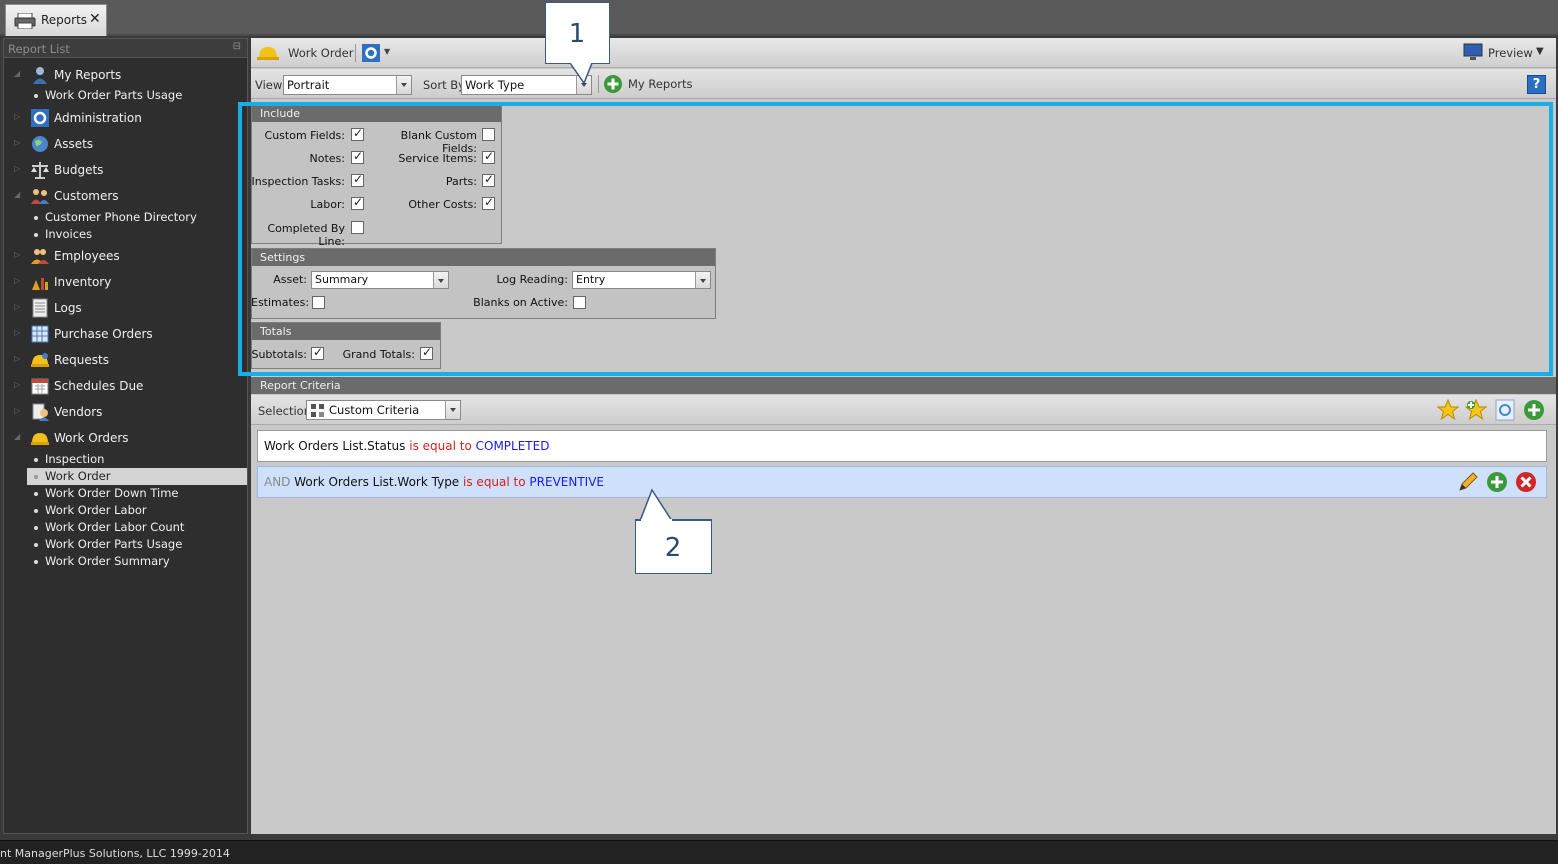  What do you see at coordinates (137, 476) in the screenshot?
I see `sidebar-item-work-order: Work Order` at bounding box center [137, 476].